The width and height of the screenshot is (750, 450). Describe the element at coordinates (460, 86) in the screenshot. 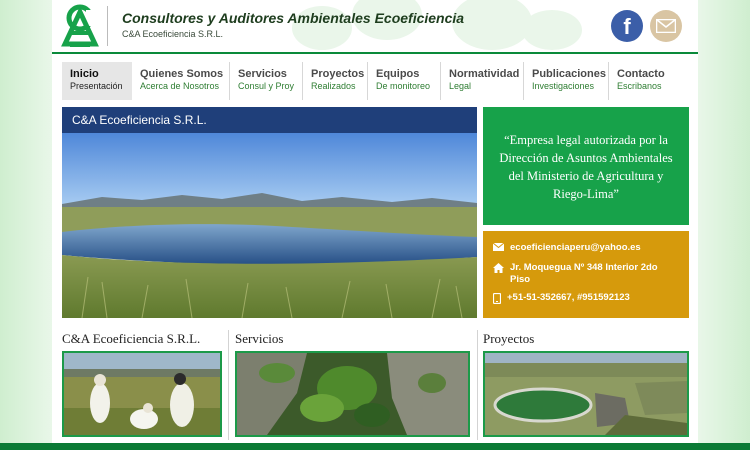

I see `nav-subtitle: Legal` at that location.